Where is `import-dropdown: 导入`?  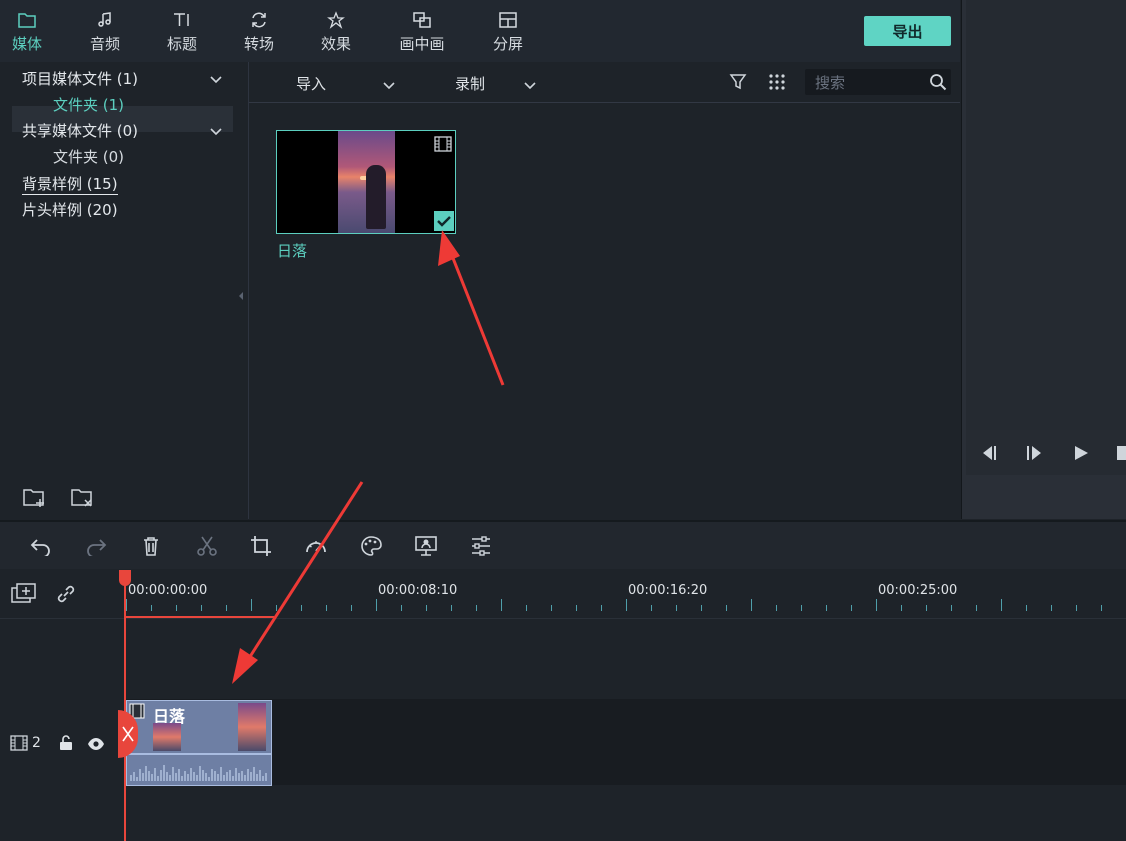 import-dropdown: 导入 is located at coordinates (311, 83).